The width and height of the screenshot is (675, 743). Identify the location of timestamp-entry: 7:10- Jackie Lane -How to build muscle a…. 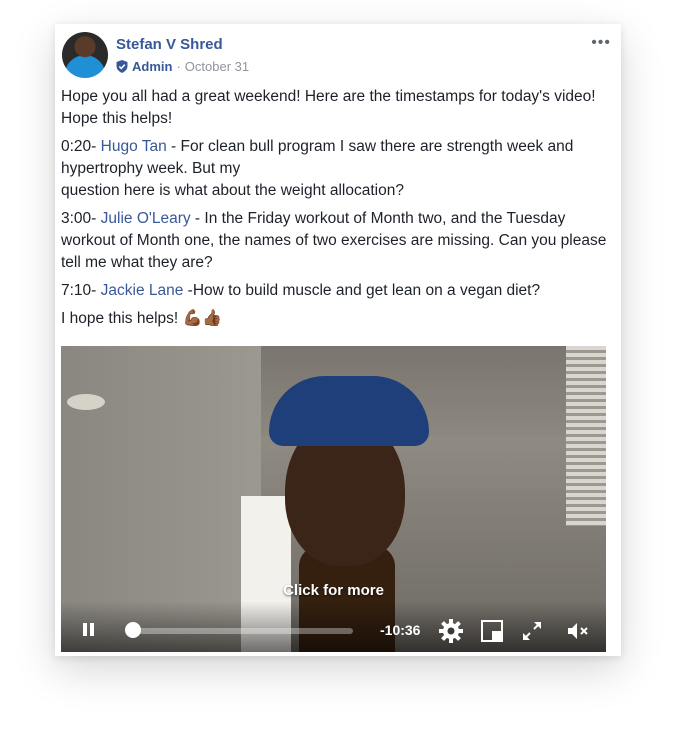
(335, 291).